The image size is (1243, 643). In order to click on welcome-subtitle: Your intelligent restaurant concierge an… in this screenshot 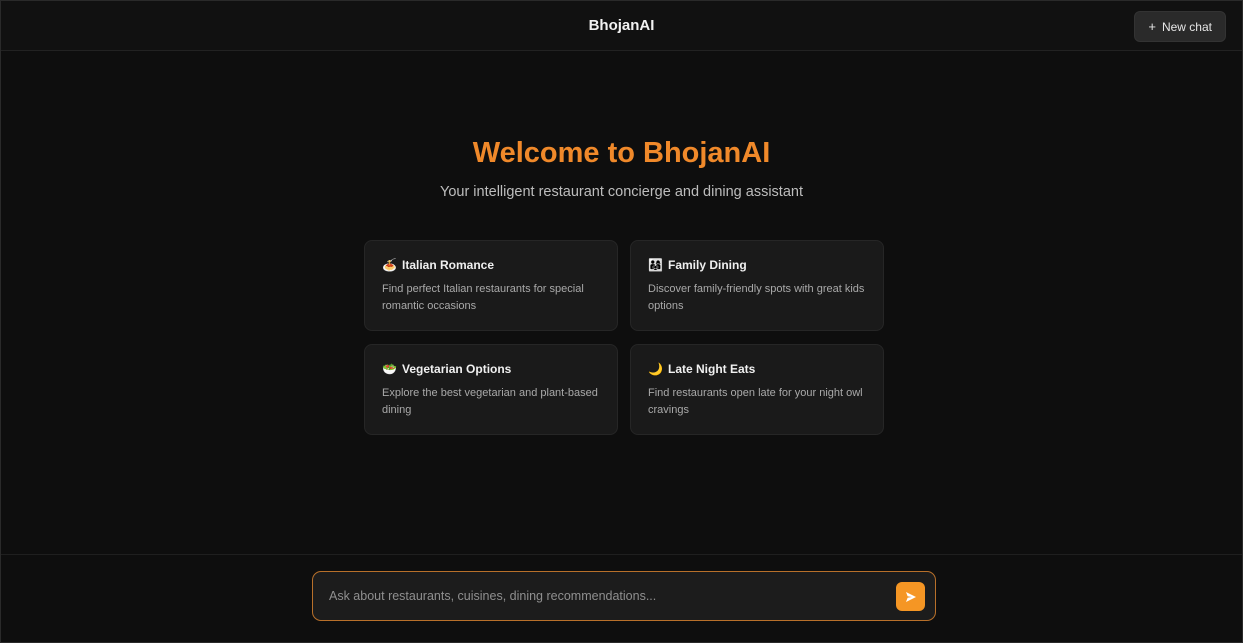, I will do `click(621, 192)`.